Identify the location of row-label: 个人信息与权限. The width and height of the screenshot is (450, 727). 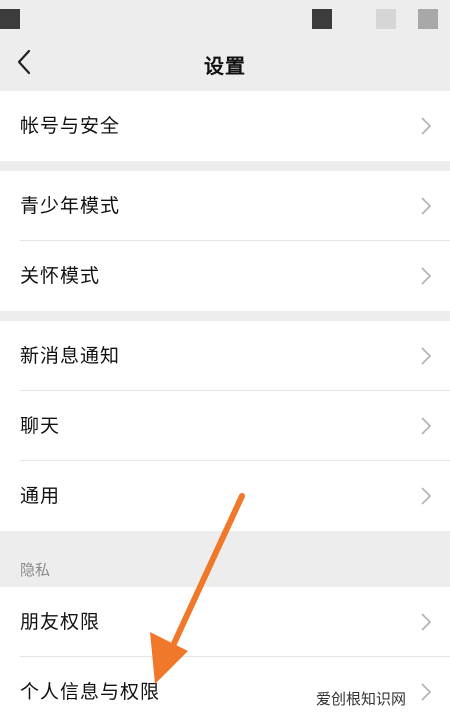
(90, 692).